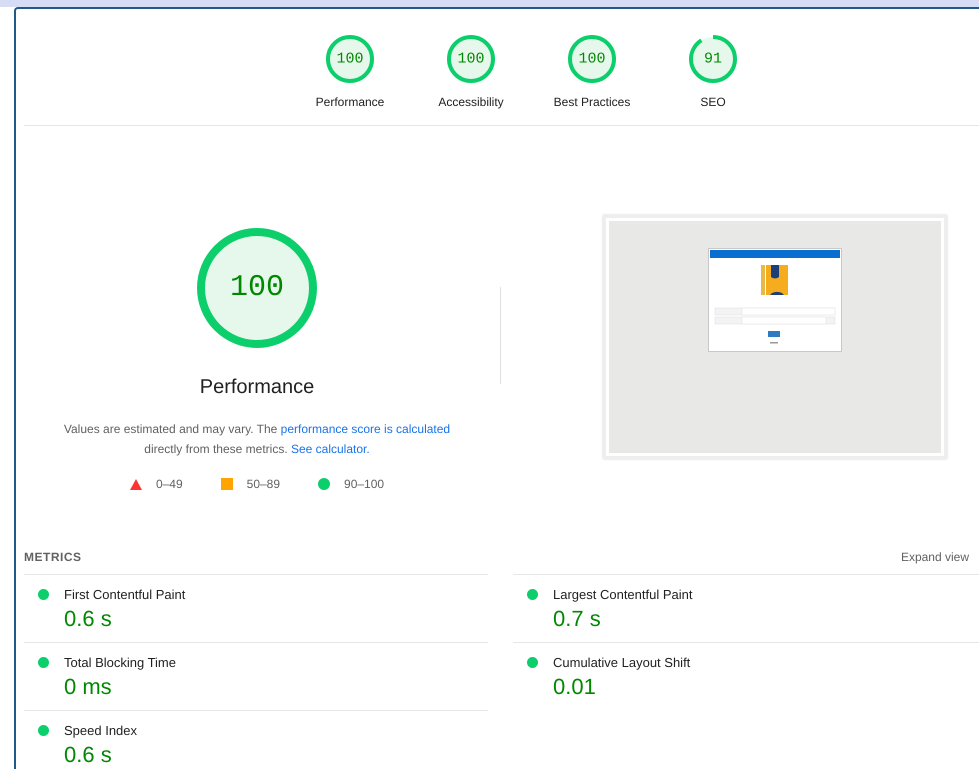  I want to click on performance-title: Performance, so click(257, 387).